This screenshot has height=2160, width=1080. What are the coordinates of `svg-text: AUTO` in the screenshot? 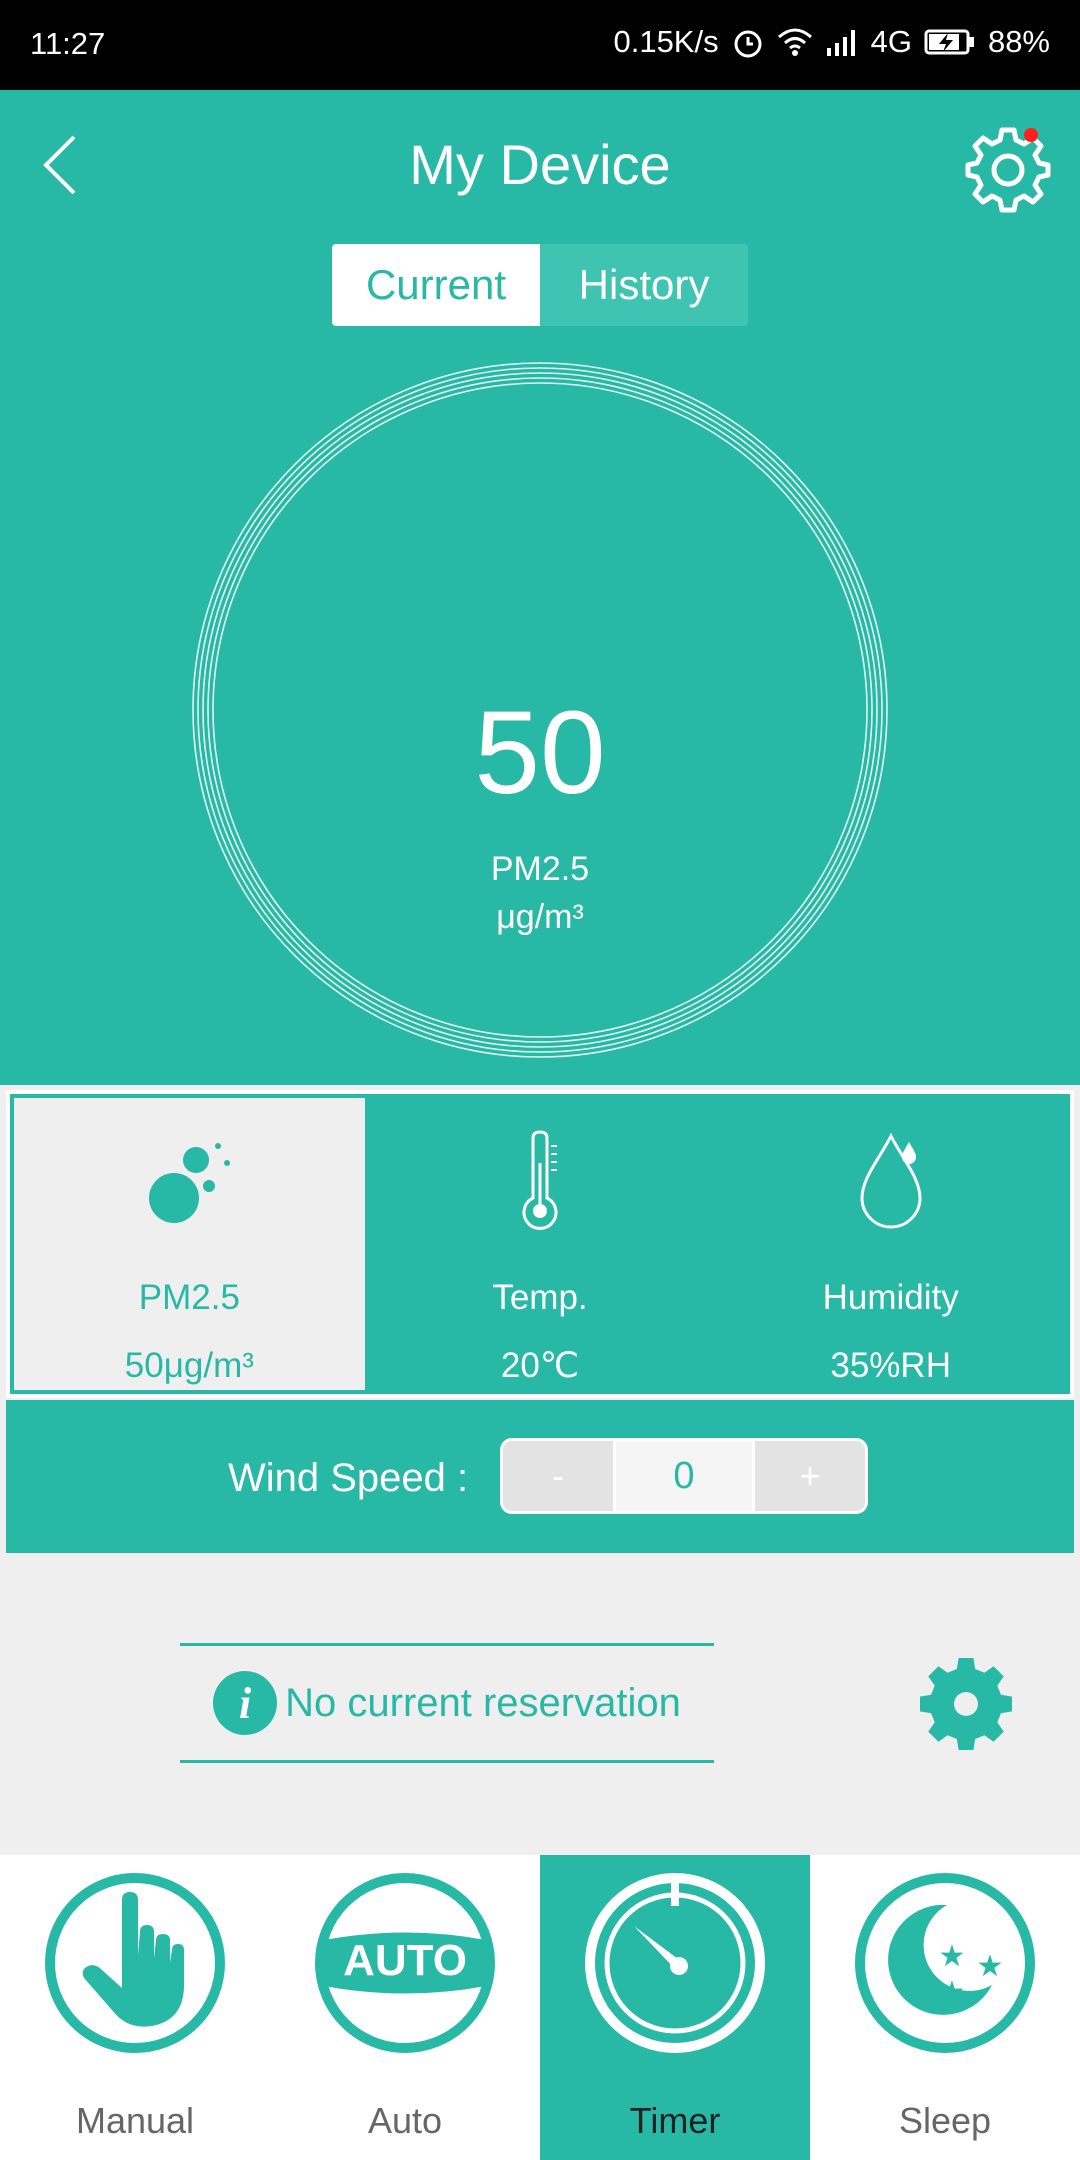 It's located at (405, 1960).